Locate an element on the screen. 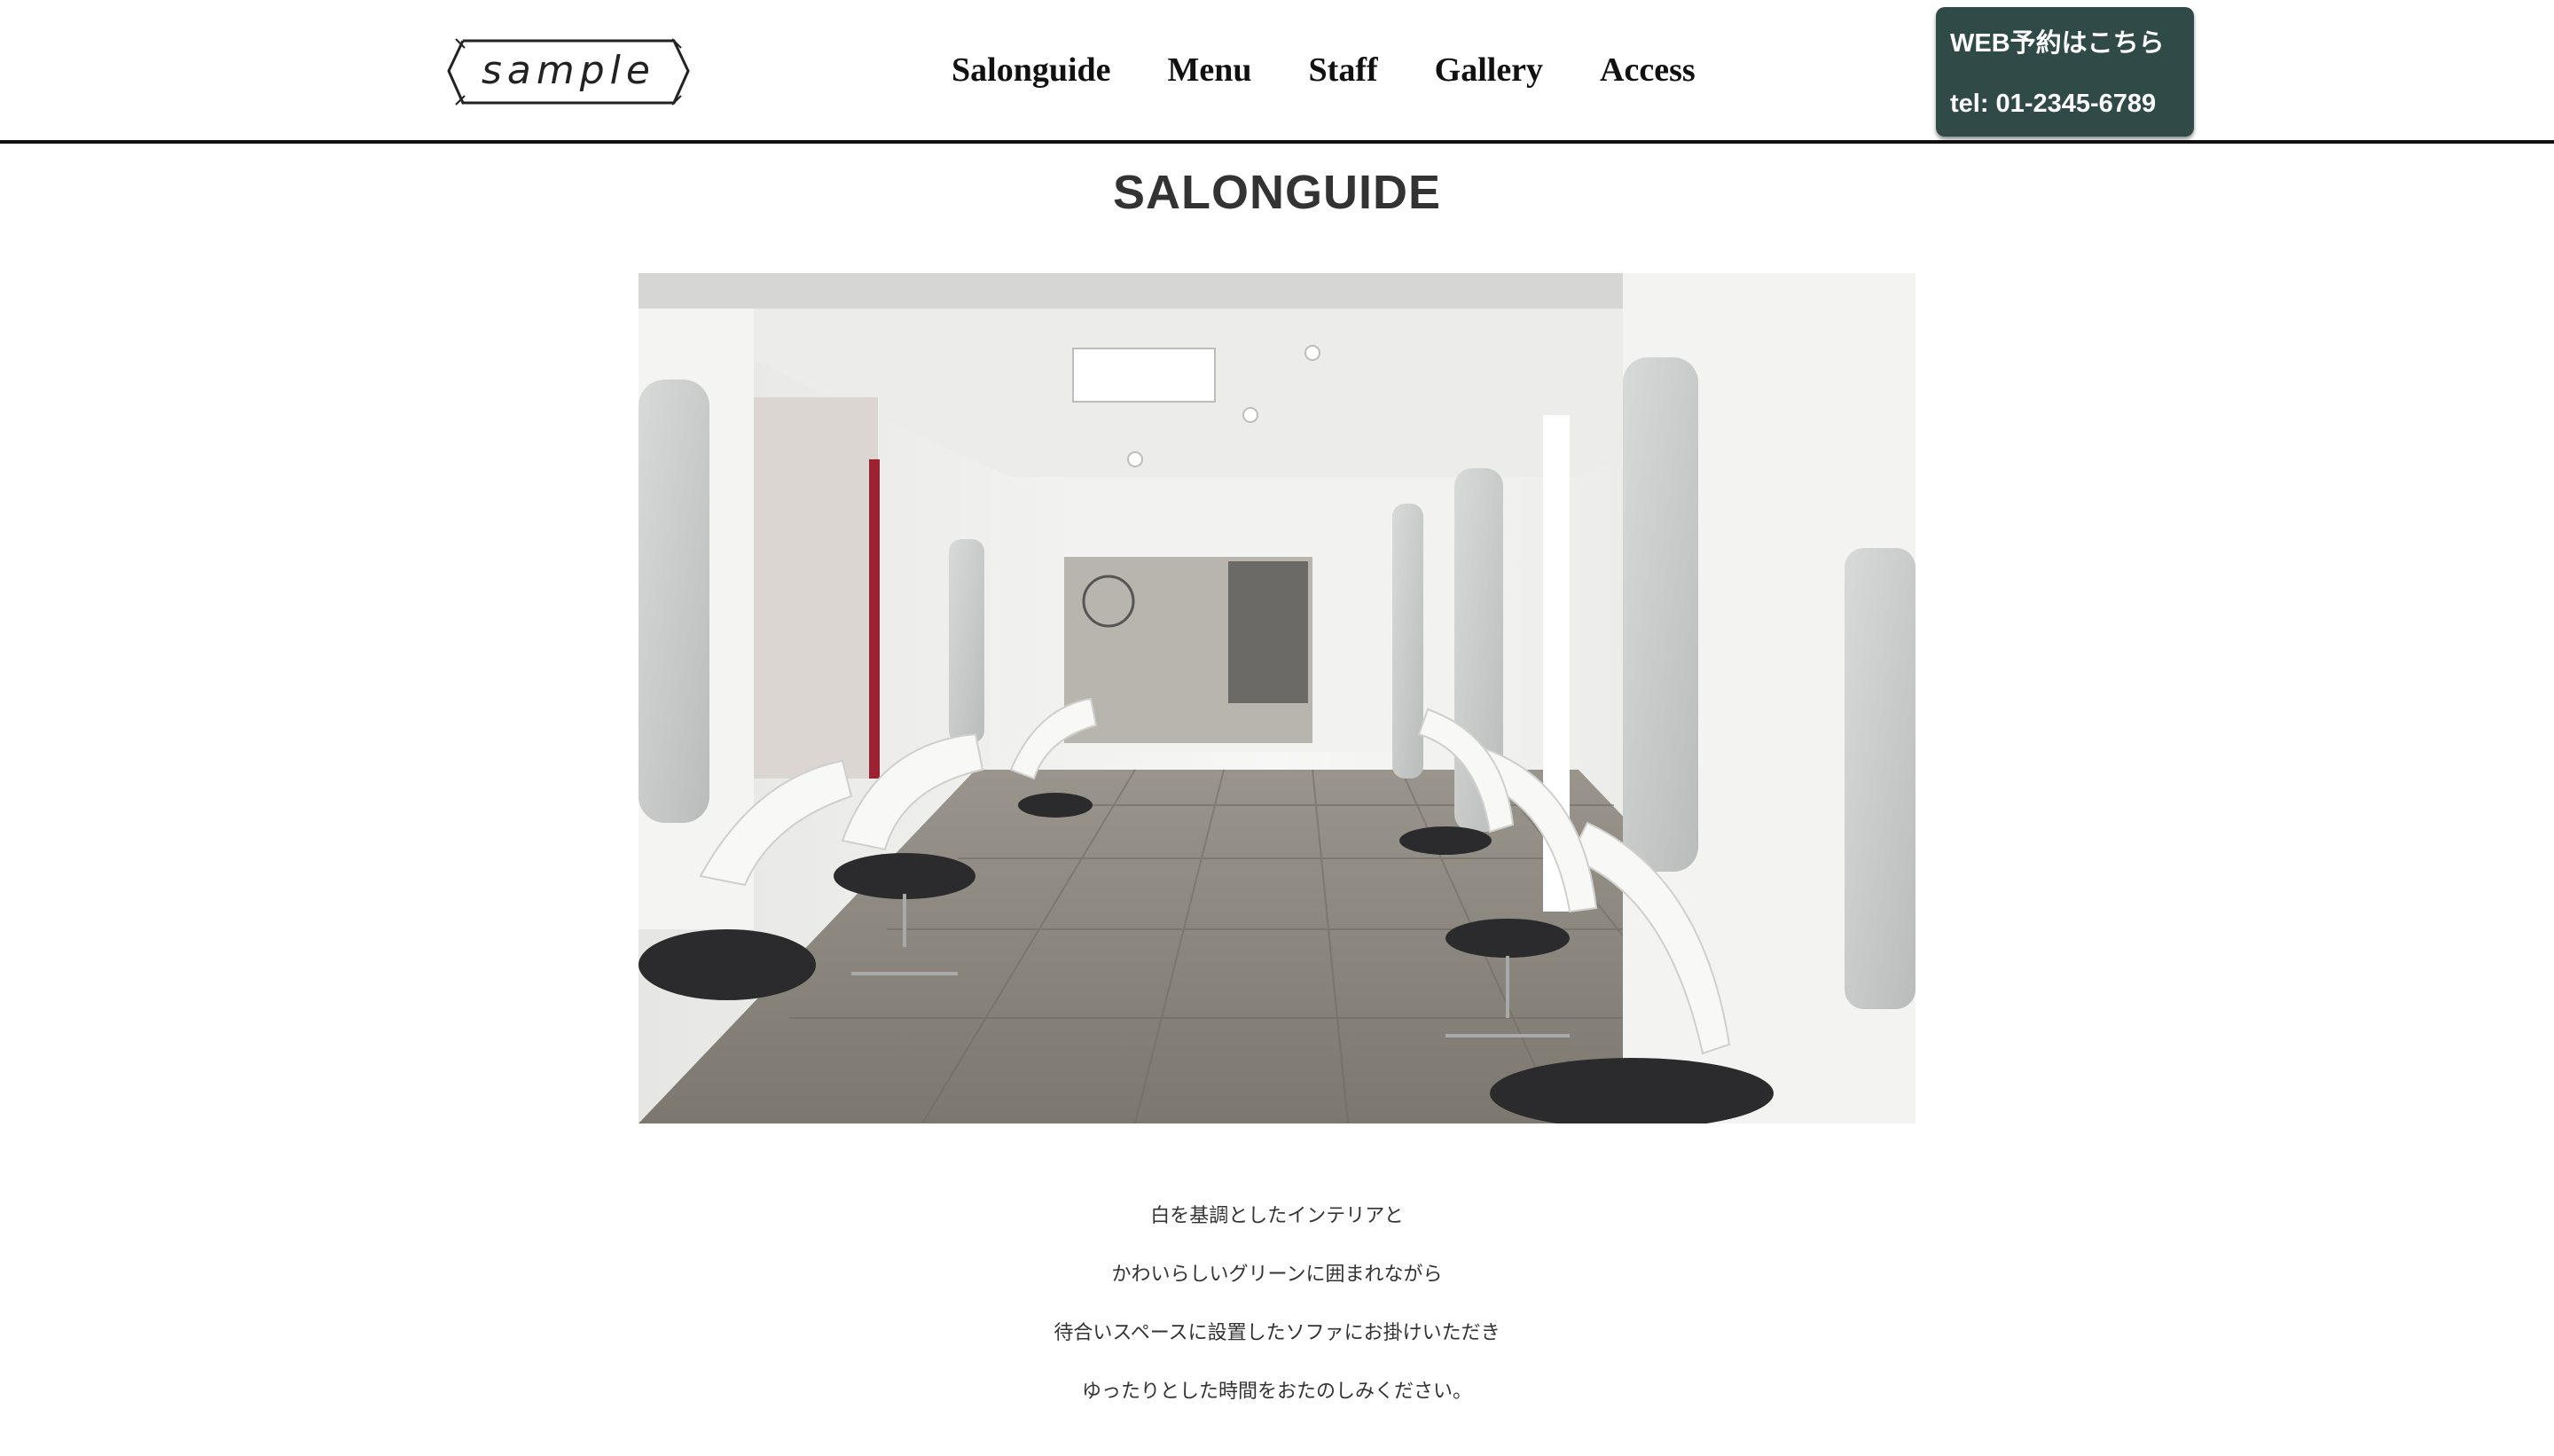 Image resolution: width=2554 pixels, height=1456 pixels. main-nav: Salonguide Menu Staff Gallery Access is located at coordinates (1324, 72).